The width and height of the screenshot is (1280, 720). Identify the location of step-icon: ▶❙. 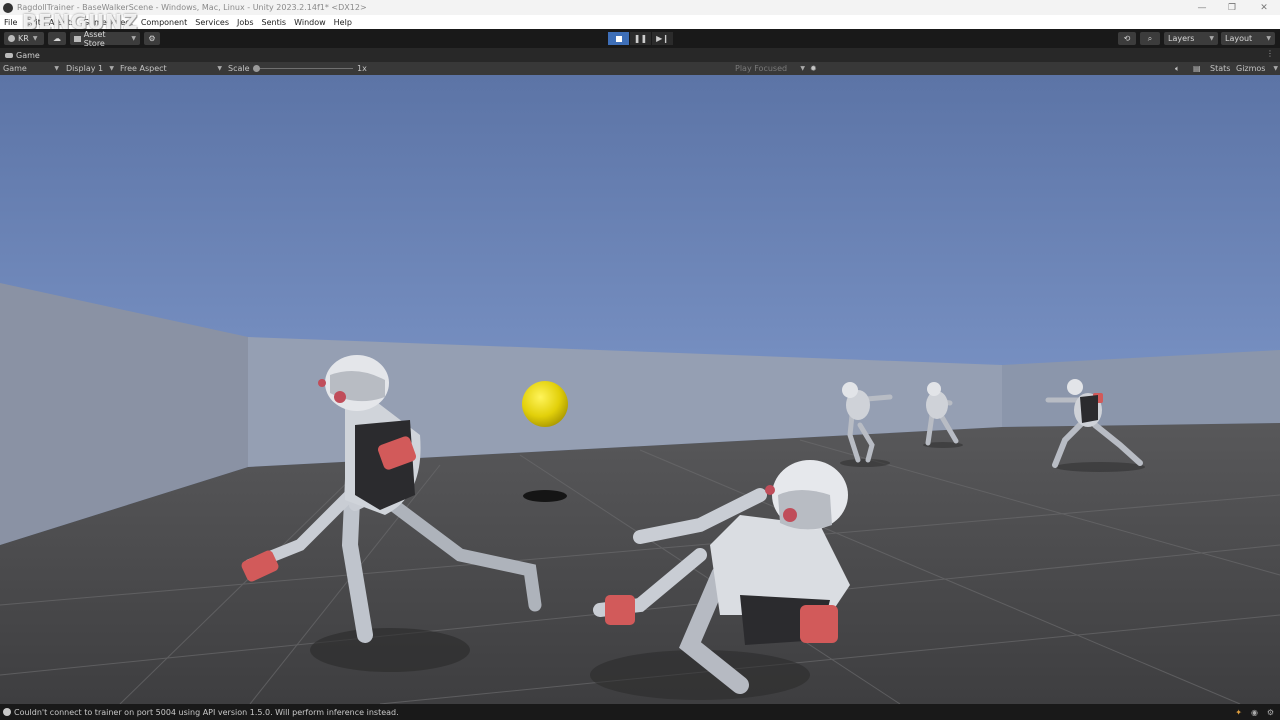
(662, 38).